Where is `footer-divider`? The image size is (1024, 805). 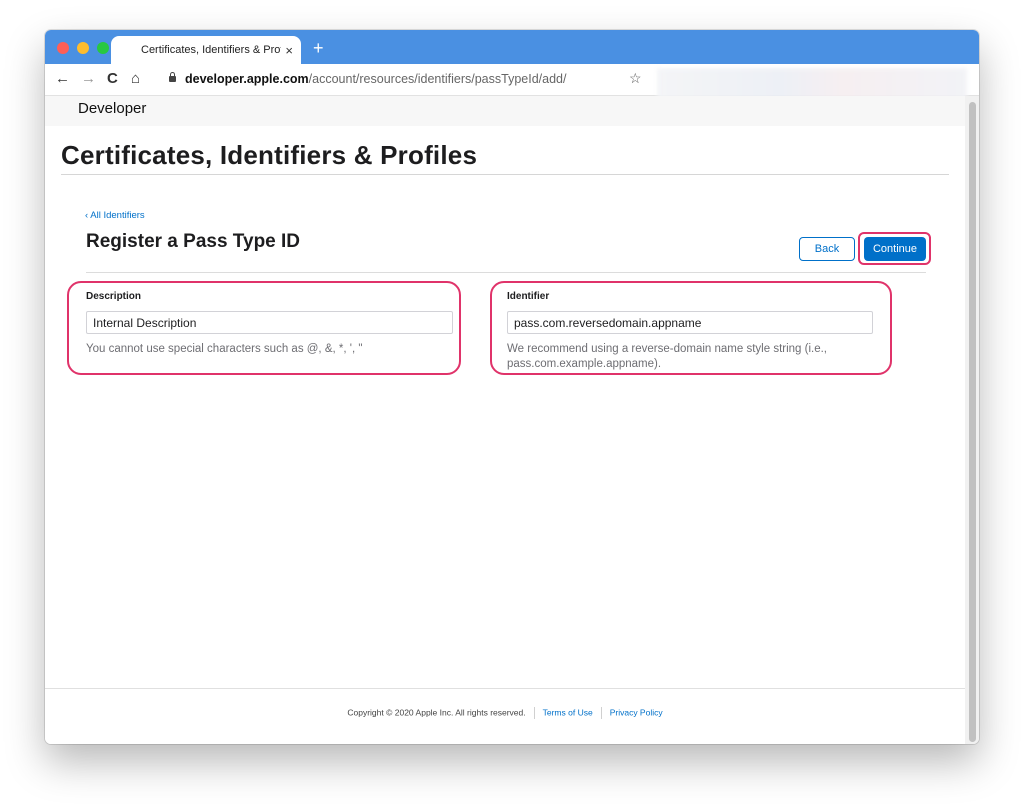 footer-divider is located at coordinates (505, 688).